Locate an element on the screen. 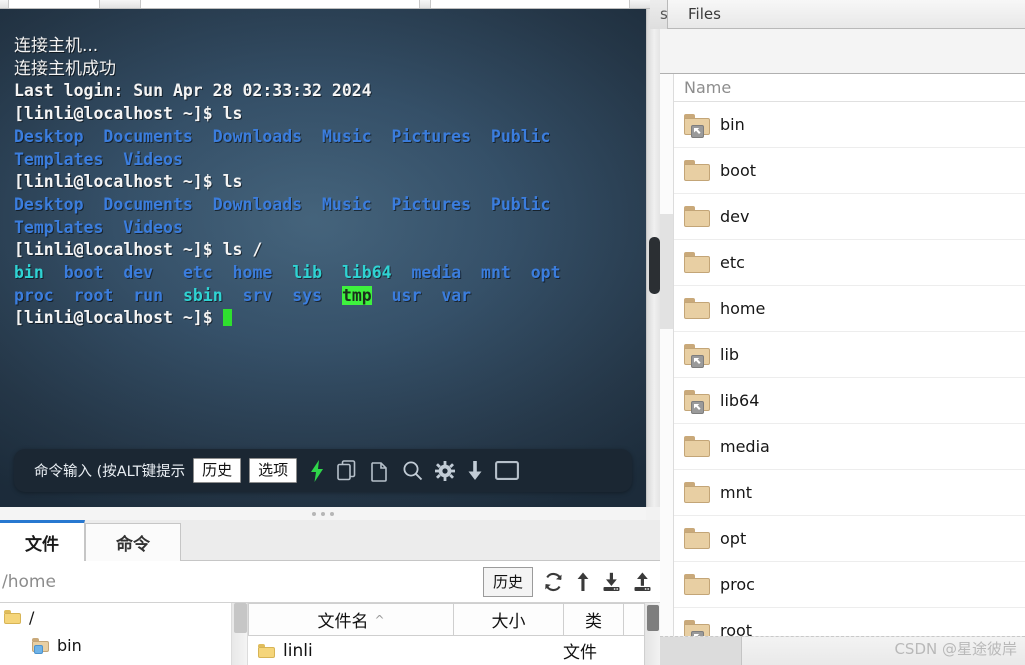  remote-file-table: 文件名 ^ 大小 类 linli 文件 is located at coordinates (454, 634).